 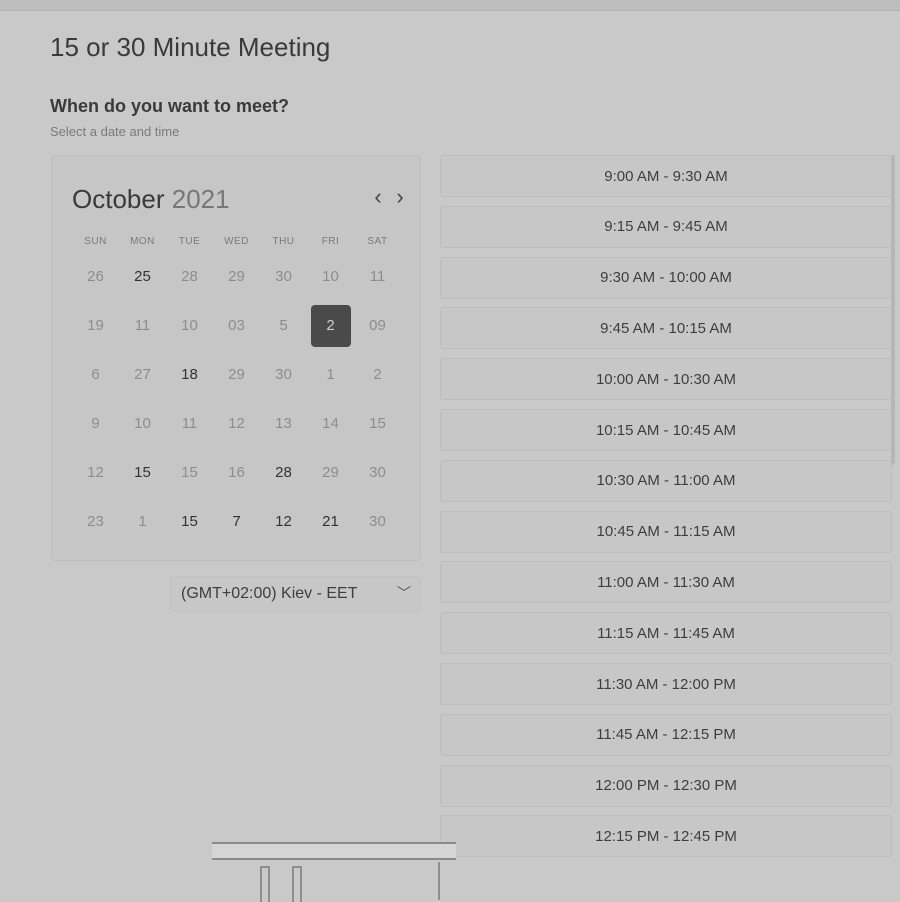 I want to click on weekday-sat: SAT, so click(x=377, y=241).